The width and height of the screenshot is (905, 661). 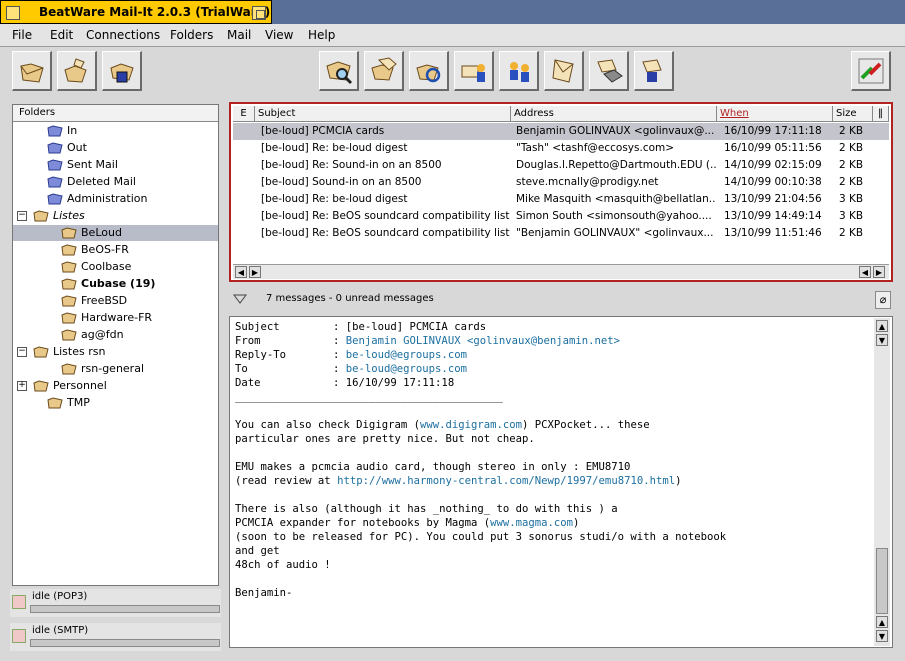 I want to click on menu-edit: Edit, so click(x=61, y=35).